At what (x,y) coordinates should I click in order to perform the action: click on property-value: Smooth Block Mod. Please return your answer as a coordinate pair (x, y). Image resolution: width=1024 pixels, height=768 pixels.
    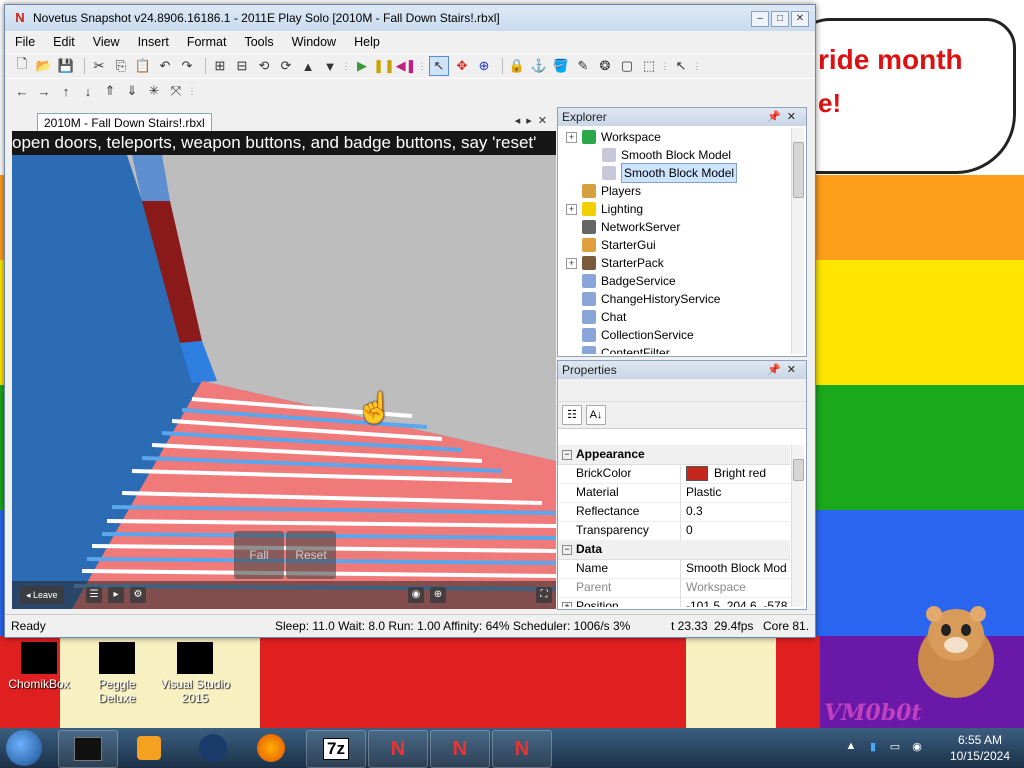
    Looking at the image, I should click on (738, 568).